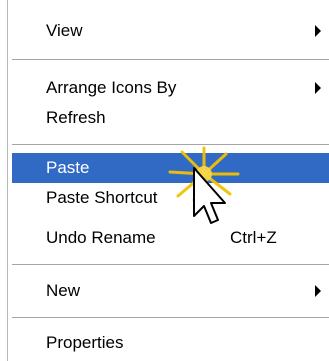 The image size is (329, 361). I want to click on menu-item-label: Paste, so click(68, 167).